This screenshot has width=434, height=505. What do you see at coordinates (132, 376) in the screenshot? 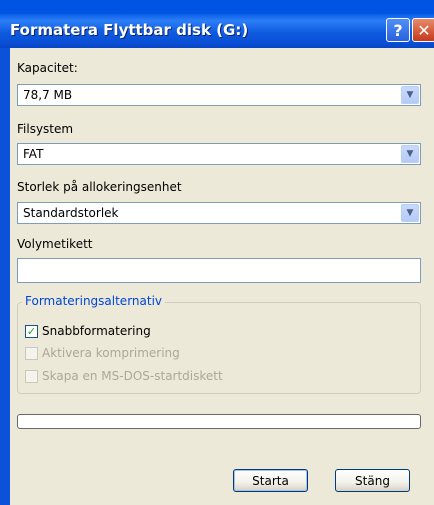
I see `msdos-startup-disk-label: Skapa en MS-DOS-startdiskett` at bounding box center [132, 376].